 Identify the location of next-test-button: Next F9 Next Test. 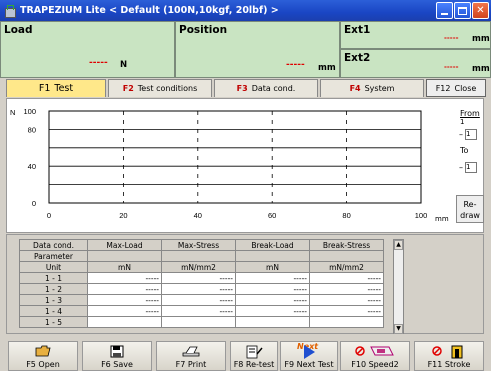
(309, 356).